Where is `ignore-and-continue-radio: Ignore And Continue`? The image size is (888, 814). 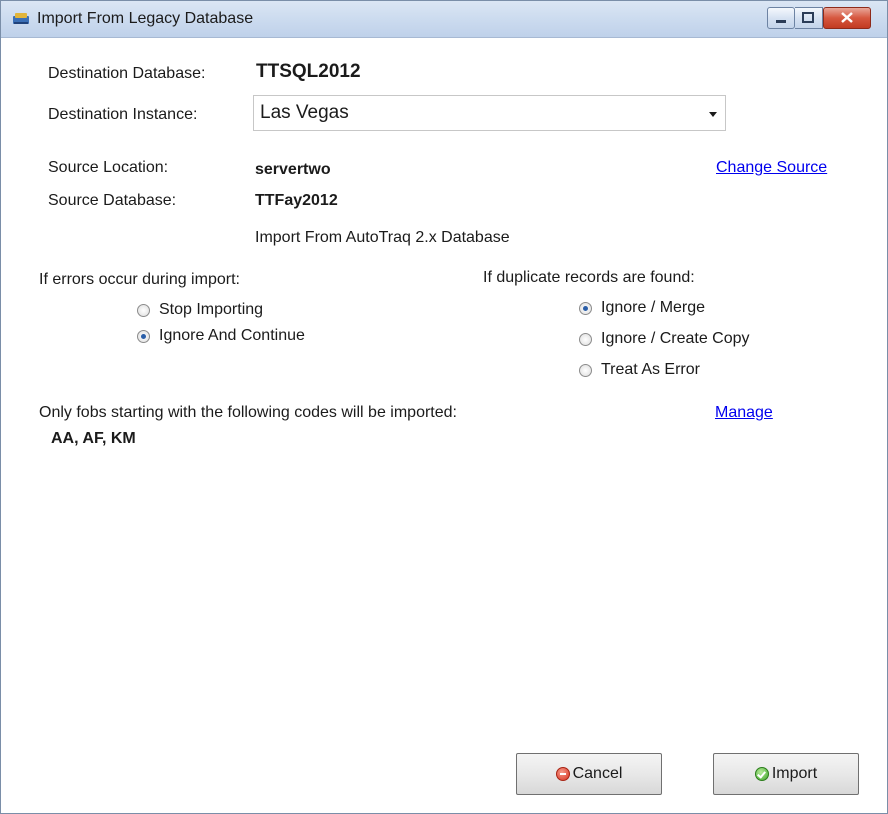 ignore-and-continue-radio: Ignore And Continue is located at coordinates (221, 336).